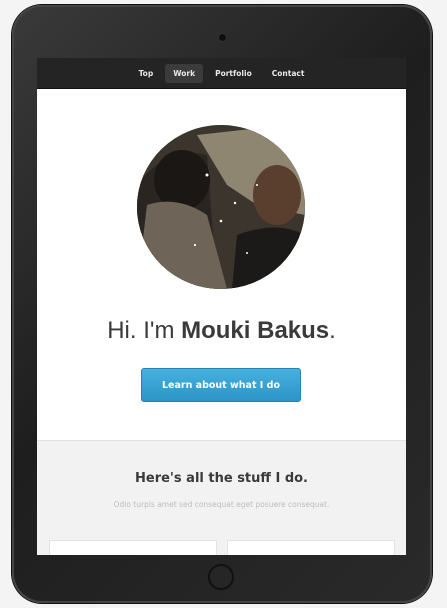 The width and height of the screenshot is (447, 608). What do you see at coordinates (288, 73) in the screenshot?
I see `nav-item-contact: Contact` at bounding box center [288, 73].